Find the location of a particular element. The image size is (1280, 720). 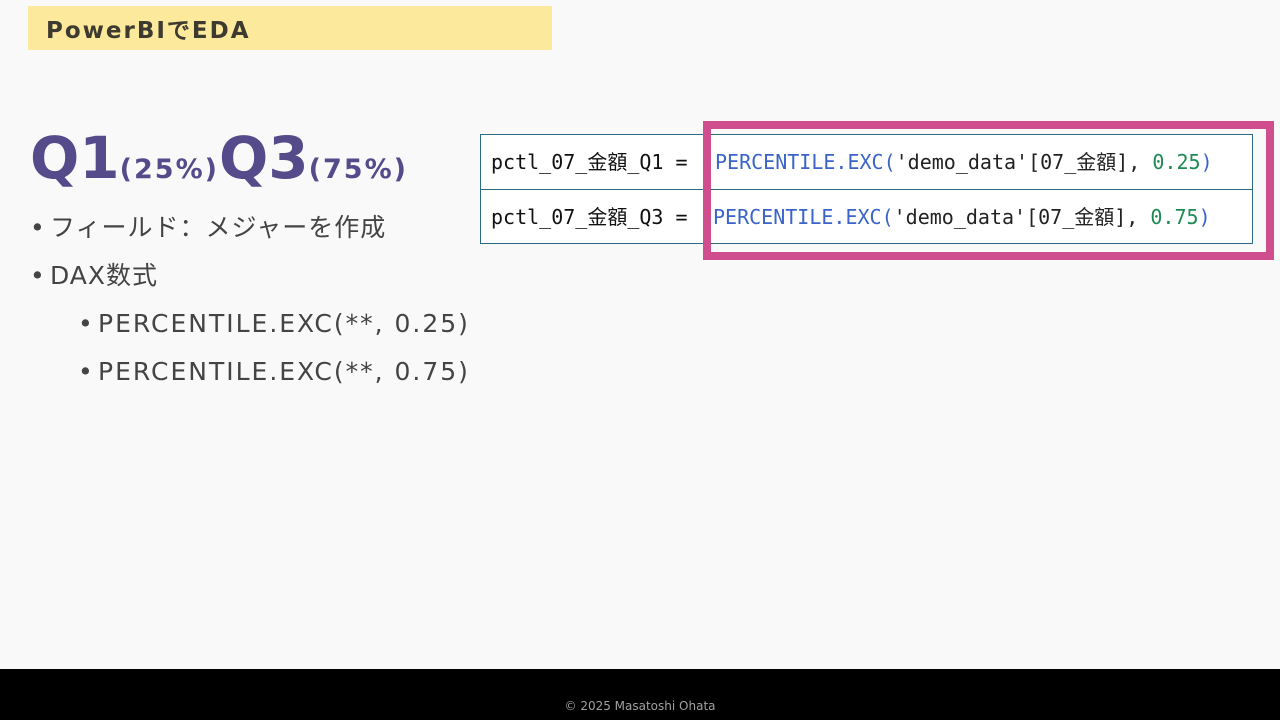

quartile-heading: Q1 (25%) Q3 (75%) is located at coordinates (219, 158).